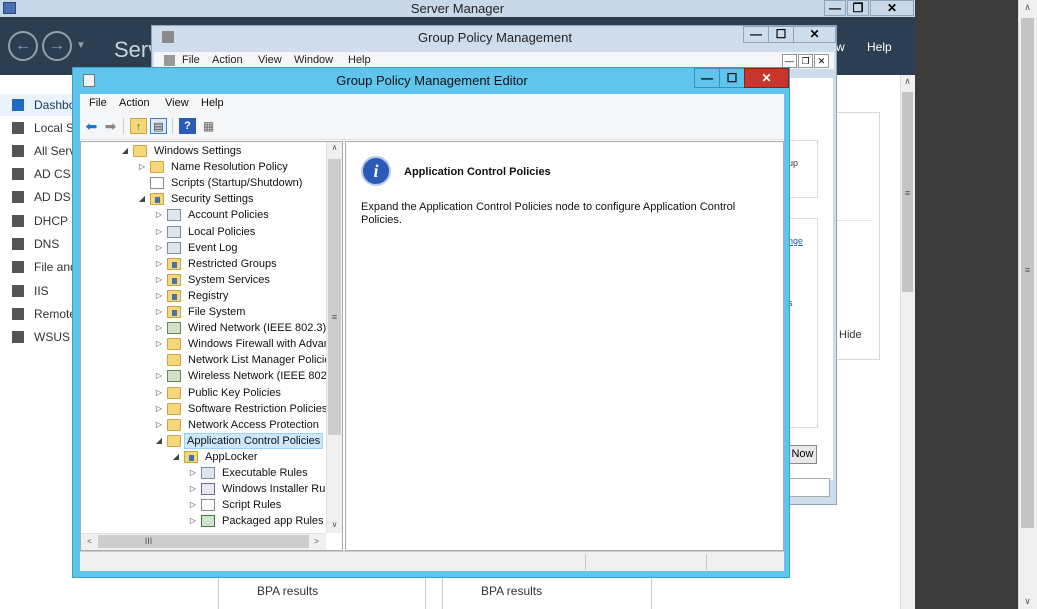  What do you see at coordinates (246, 376) in the screenshot?
I see `tree-item: ▷ Wireless Network (IEEE 802.1` at bounding box center [246, 376].